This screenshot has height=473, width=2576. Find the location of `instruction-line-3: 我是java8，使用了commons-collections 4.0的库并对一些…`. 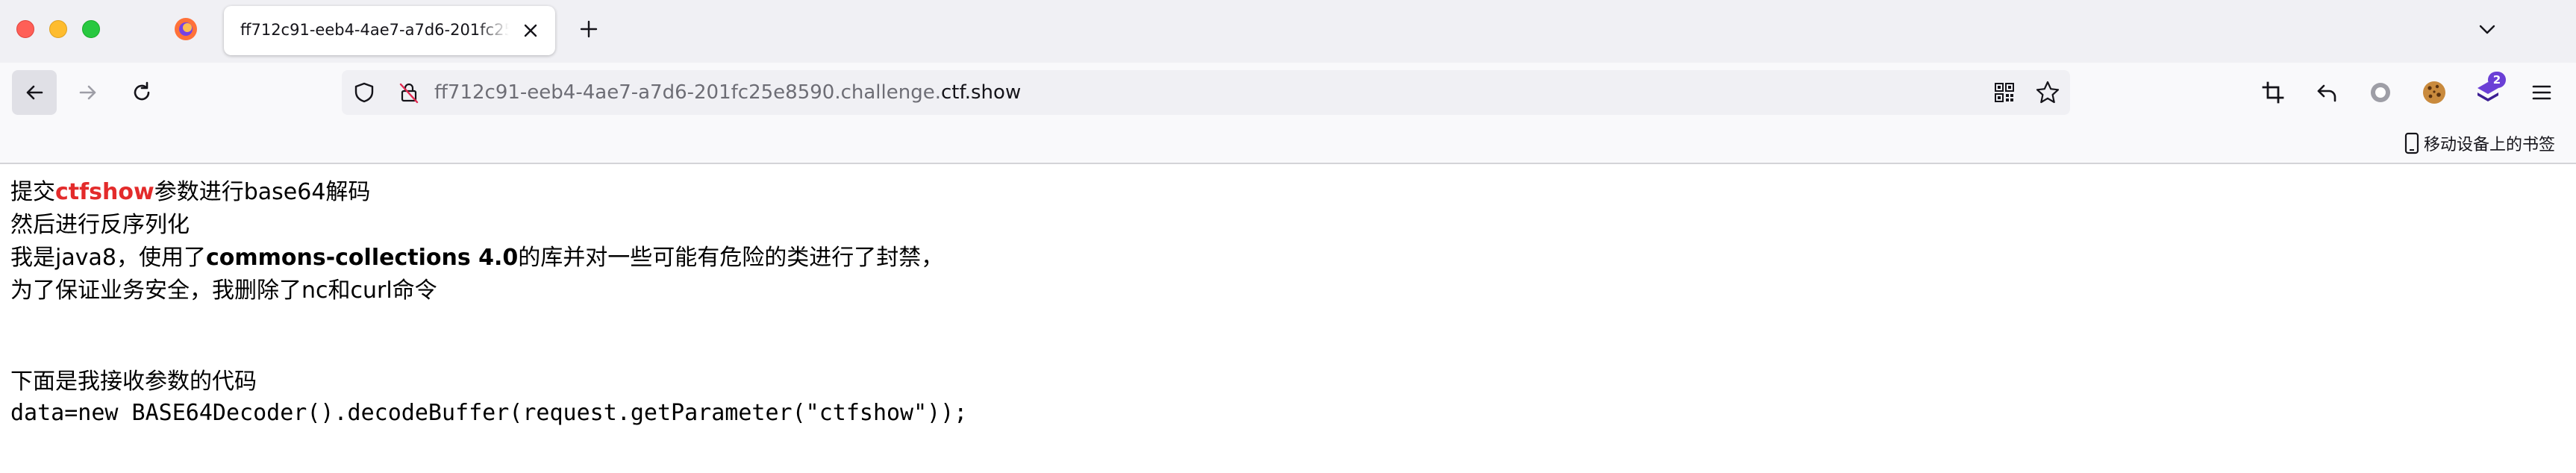

instruction-line-3: 我是java8，使用了commons-collections 4.0的库并对一些… is located at coordinates (476, 258).